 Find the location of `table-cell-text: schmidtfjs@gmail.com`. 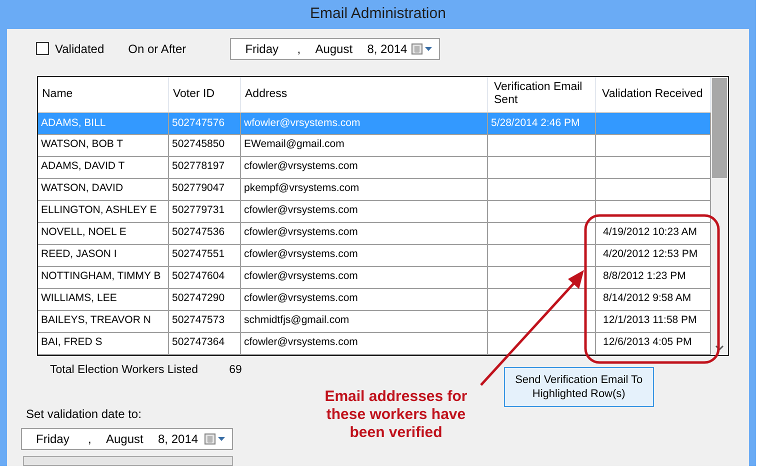

table-cell-text: schmidtfjs@gmail.com is located at coordinates (297, 320).